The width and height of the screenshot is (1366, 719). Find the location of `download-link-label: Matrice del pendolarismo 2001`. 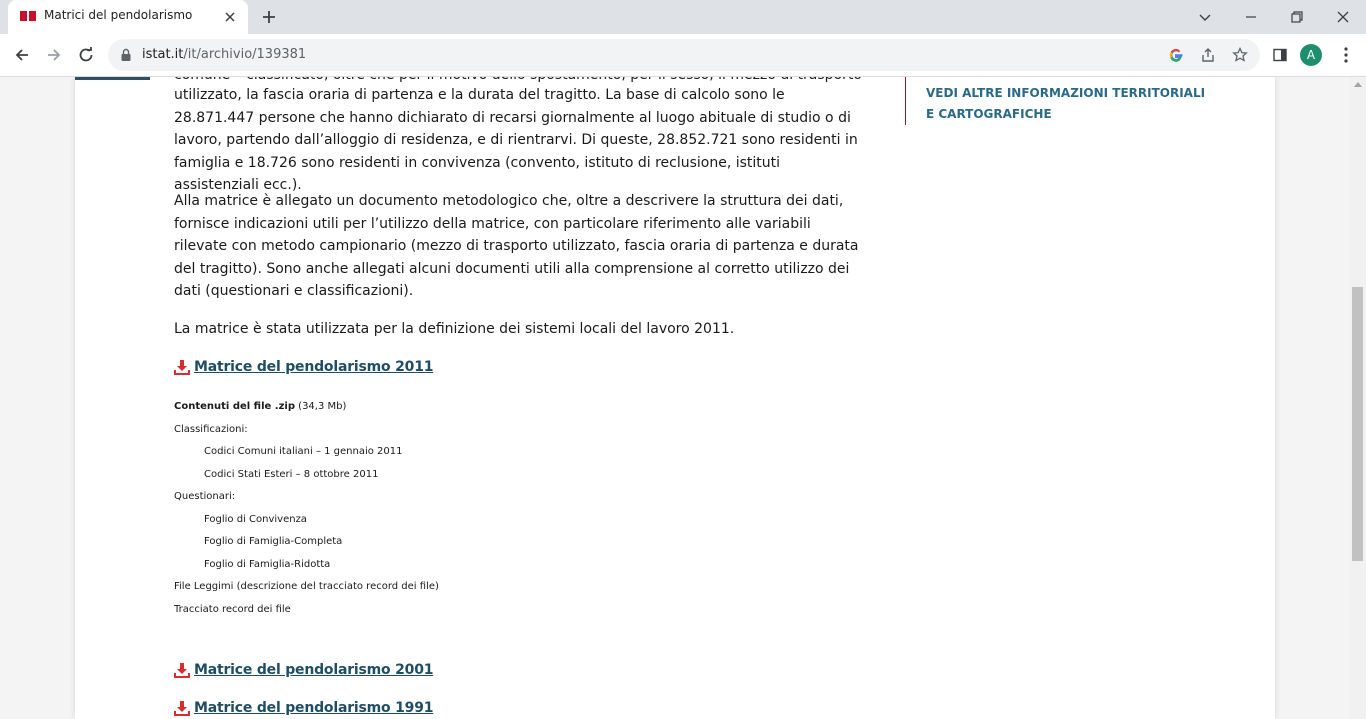

download-link-label: Matrice del pendolarismo 2001 is located at coordinates (313, 670).